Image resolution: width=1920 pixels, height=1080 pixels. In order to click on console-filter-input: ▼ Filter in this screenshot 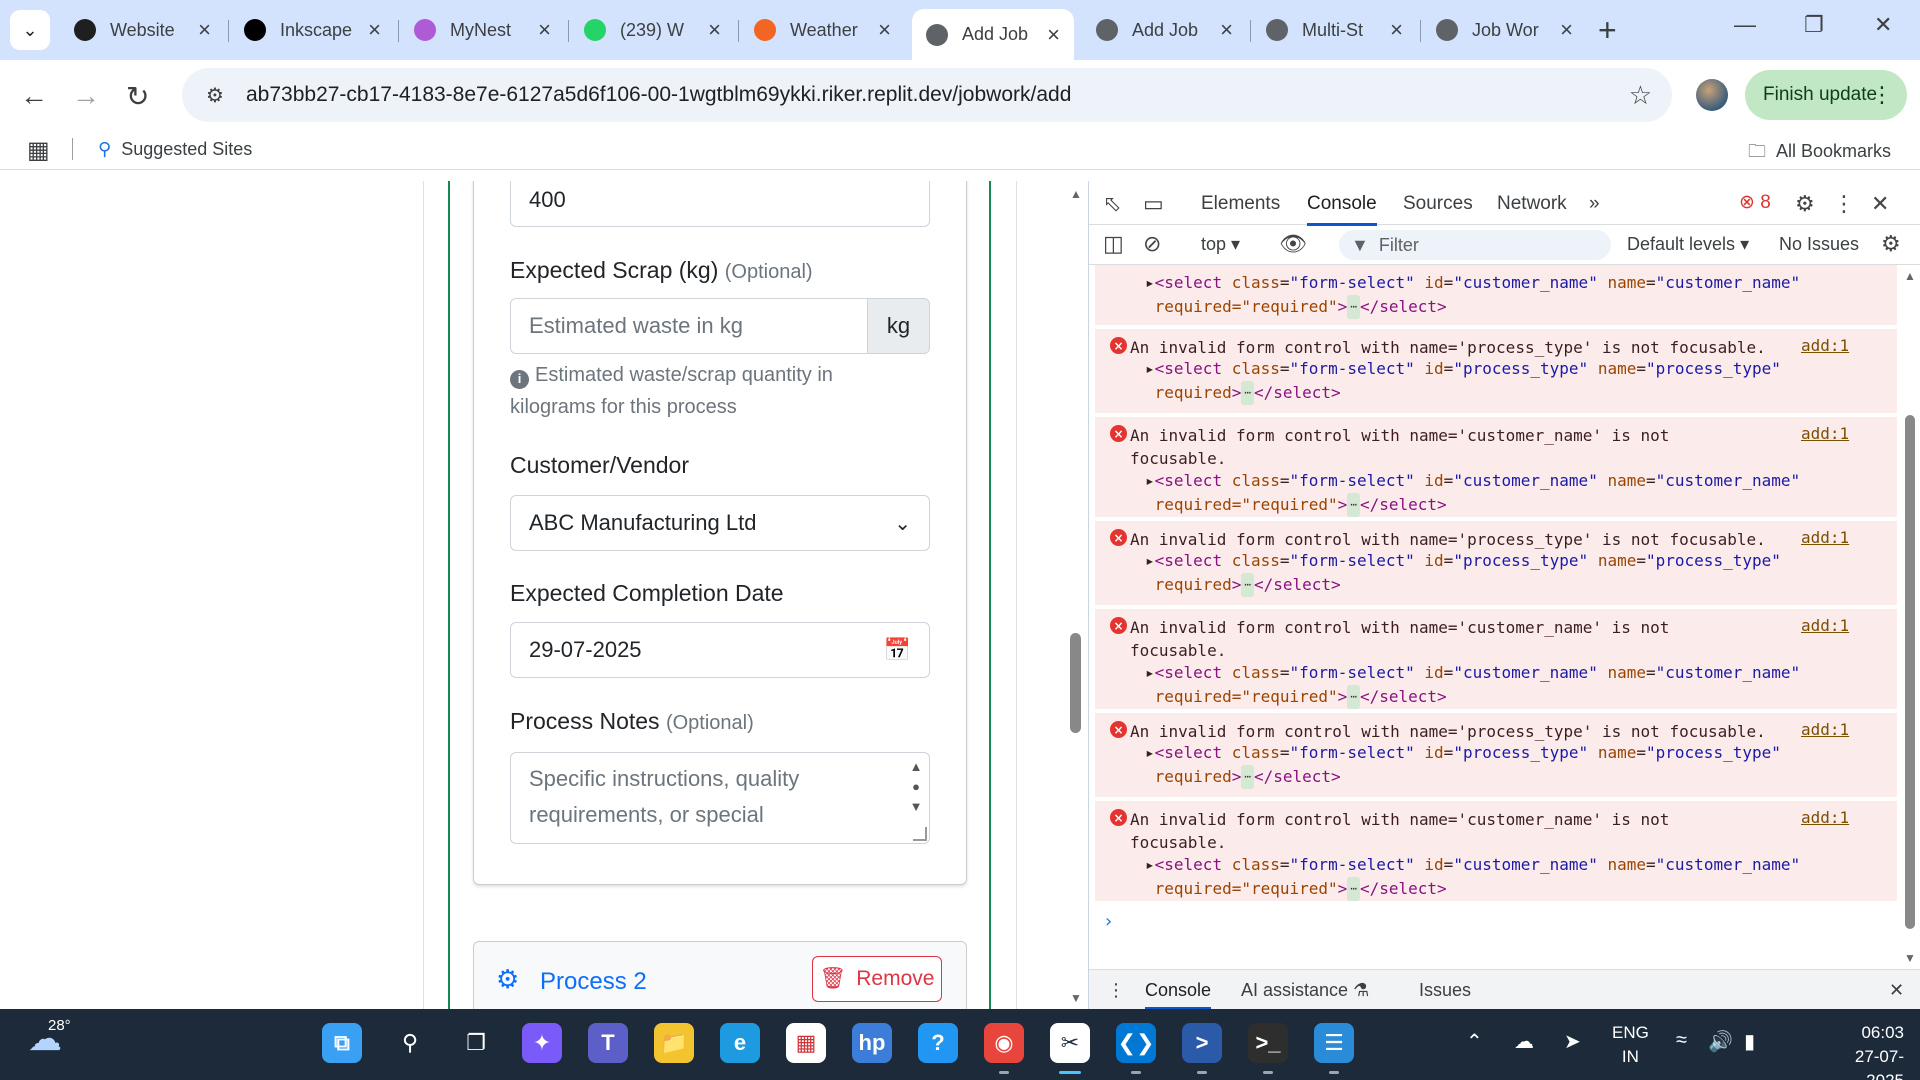, I will do `click(1475, 245)`.